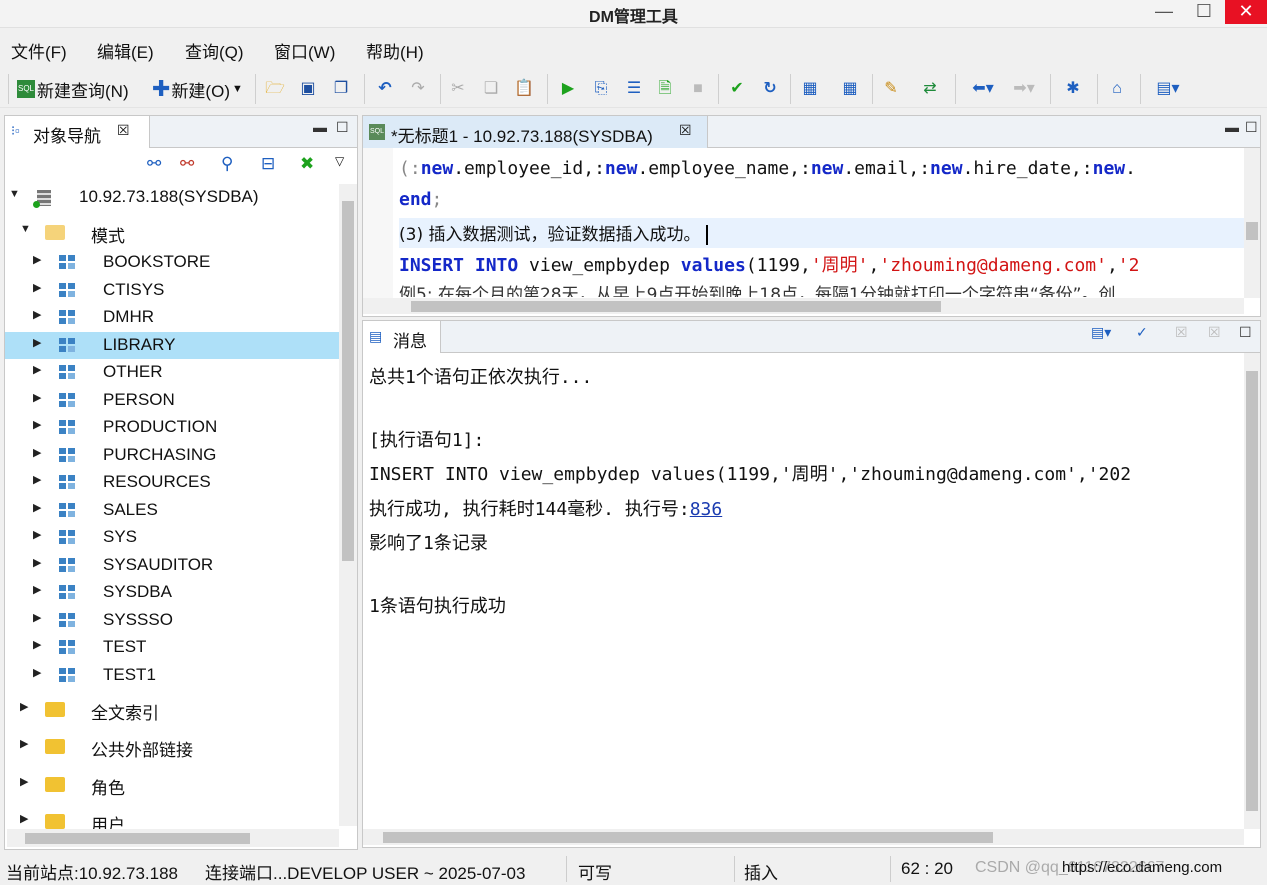 This screenshot has height=885, width=1267. I want to click on tree-schema-item: ▶ SYSAUDITOR, so click(173, 565).